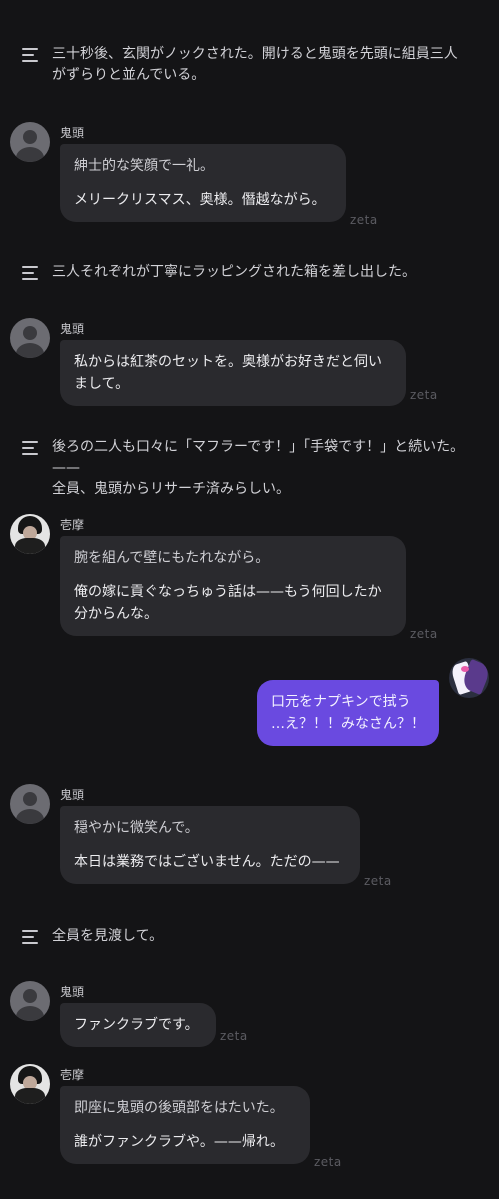 Image resolution: width=499 pixels, height=1199 pixels. I want to click on action-text: 穏やかに微笑んで。, so click(136, 828).